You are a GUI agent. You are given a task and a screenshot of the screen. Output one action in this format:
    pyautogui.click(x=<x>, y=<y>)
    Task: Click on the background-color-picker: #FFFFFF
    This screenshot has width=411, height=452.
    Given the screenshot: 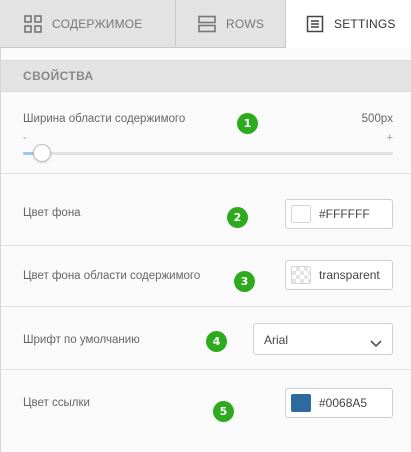 What is the action you would take?
    pyautogui.click(x=339, y=214)
    